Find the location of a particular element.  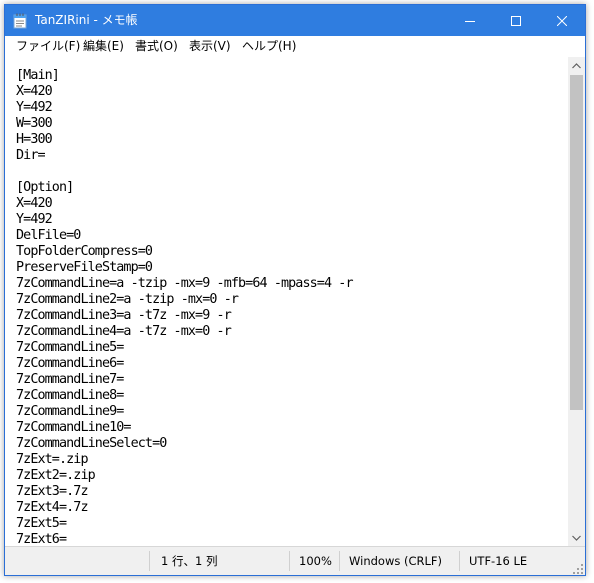

text-line: 7zCommandLine9= is located at coordinates (70, 411).